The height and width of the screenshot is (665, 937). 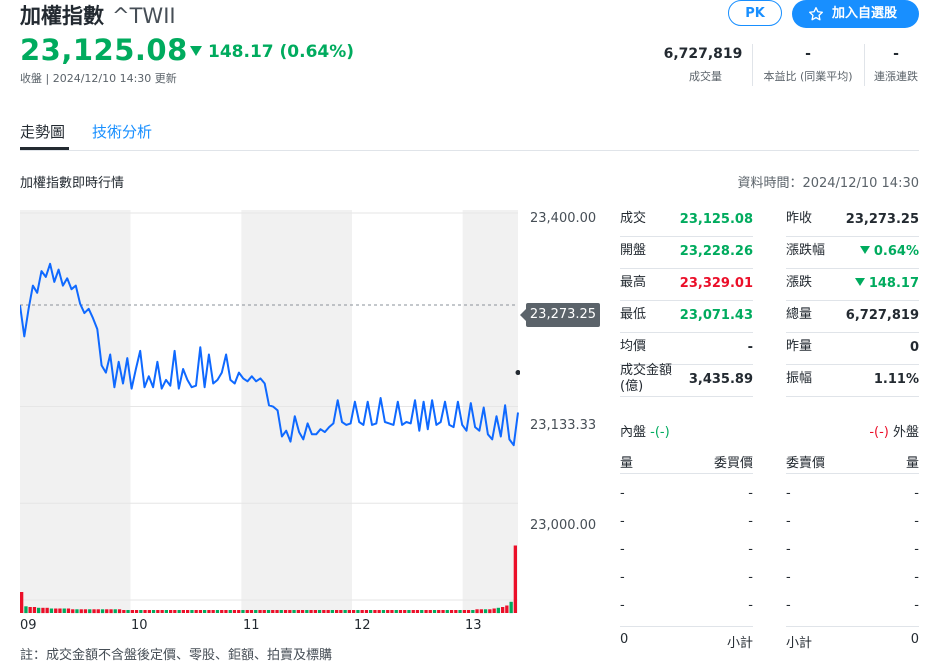 I want to click on y-tick-label: 23,133.33, so click(x=563, y=425).